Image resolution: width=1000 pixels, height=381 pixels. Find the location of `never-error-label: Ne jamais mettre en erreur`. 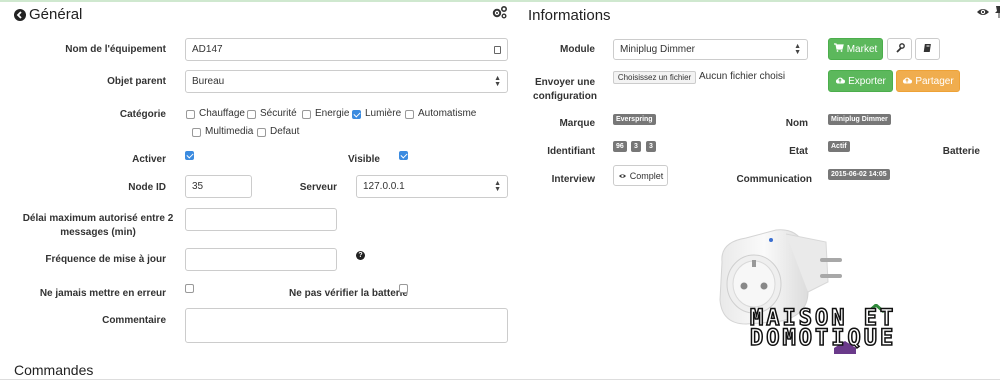

never-error-label: Ne jamais mettre en erreur is located at coordinates (102, 293).